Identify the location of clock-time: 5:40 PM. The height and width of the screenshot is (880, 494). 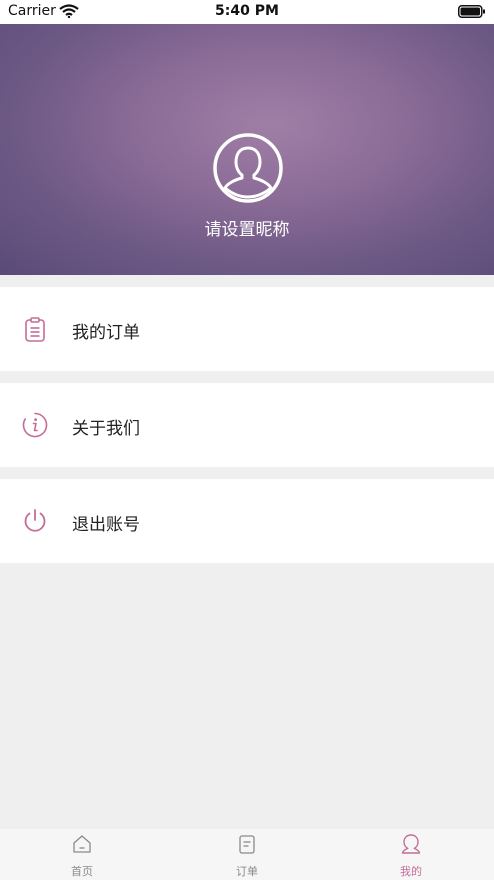
(247, 11).